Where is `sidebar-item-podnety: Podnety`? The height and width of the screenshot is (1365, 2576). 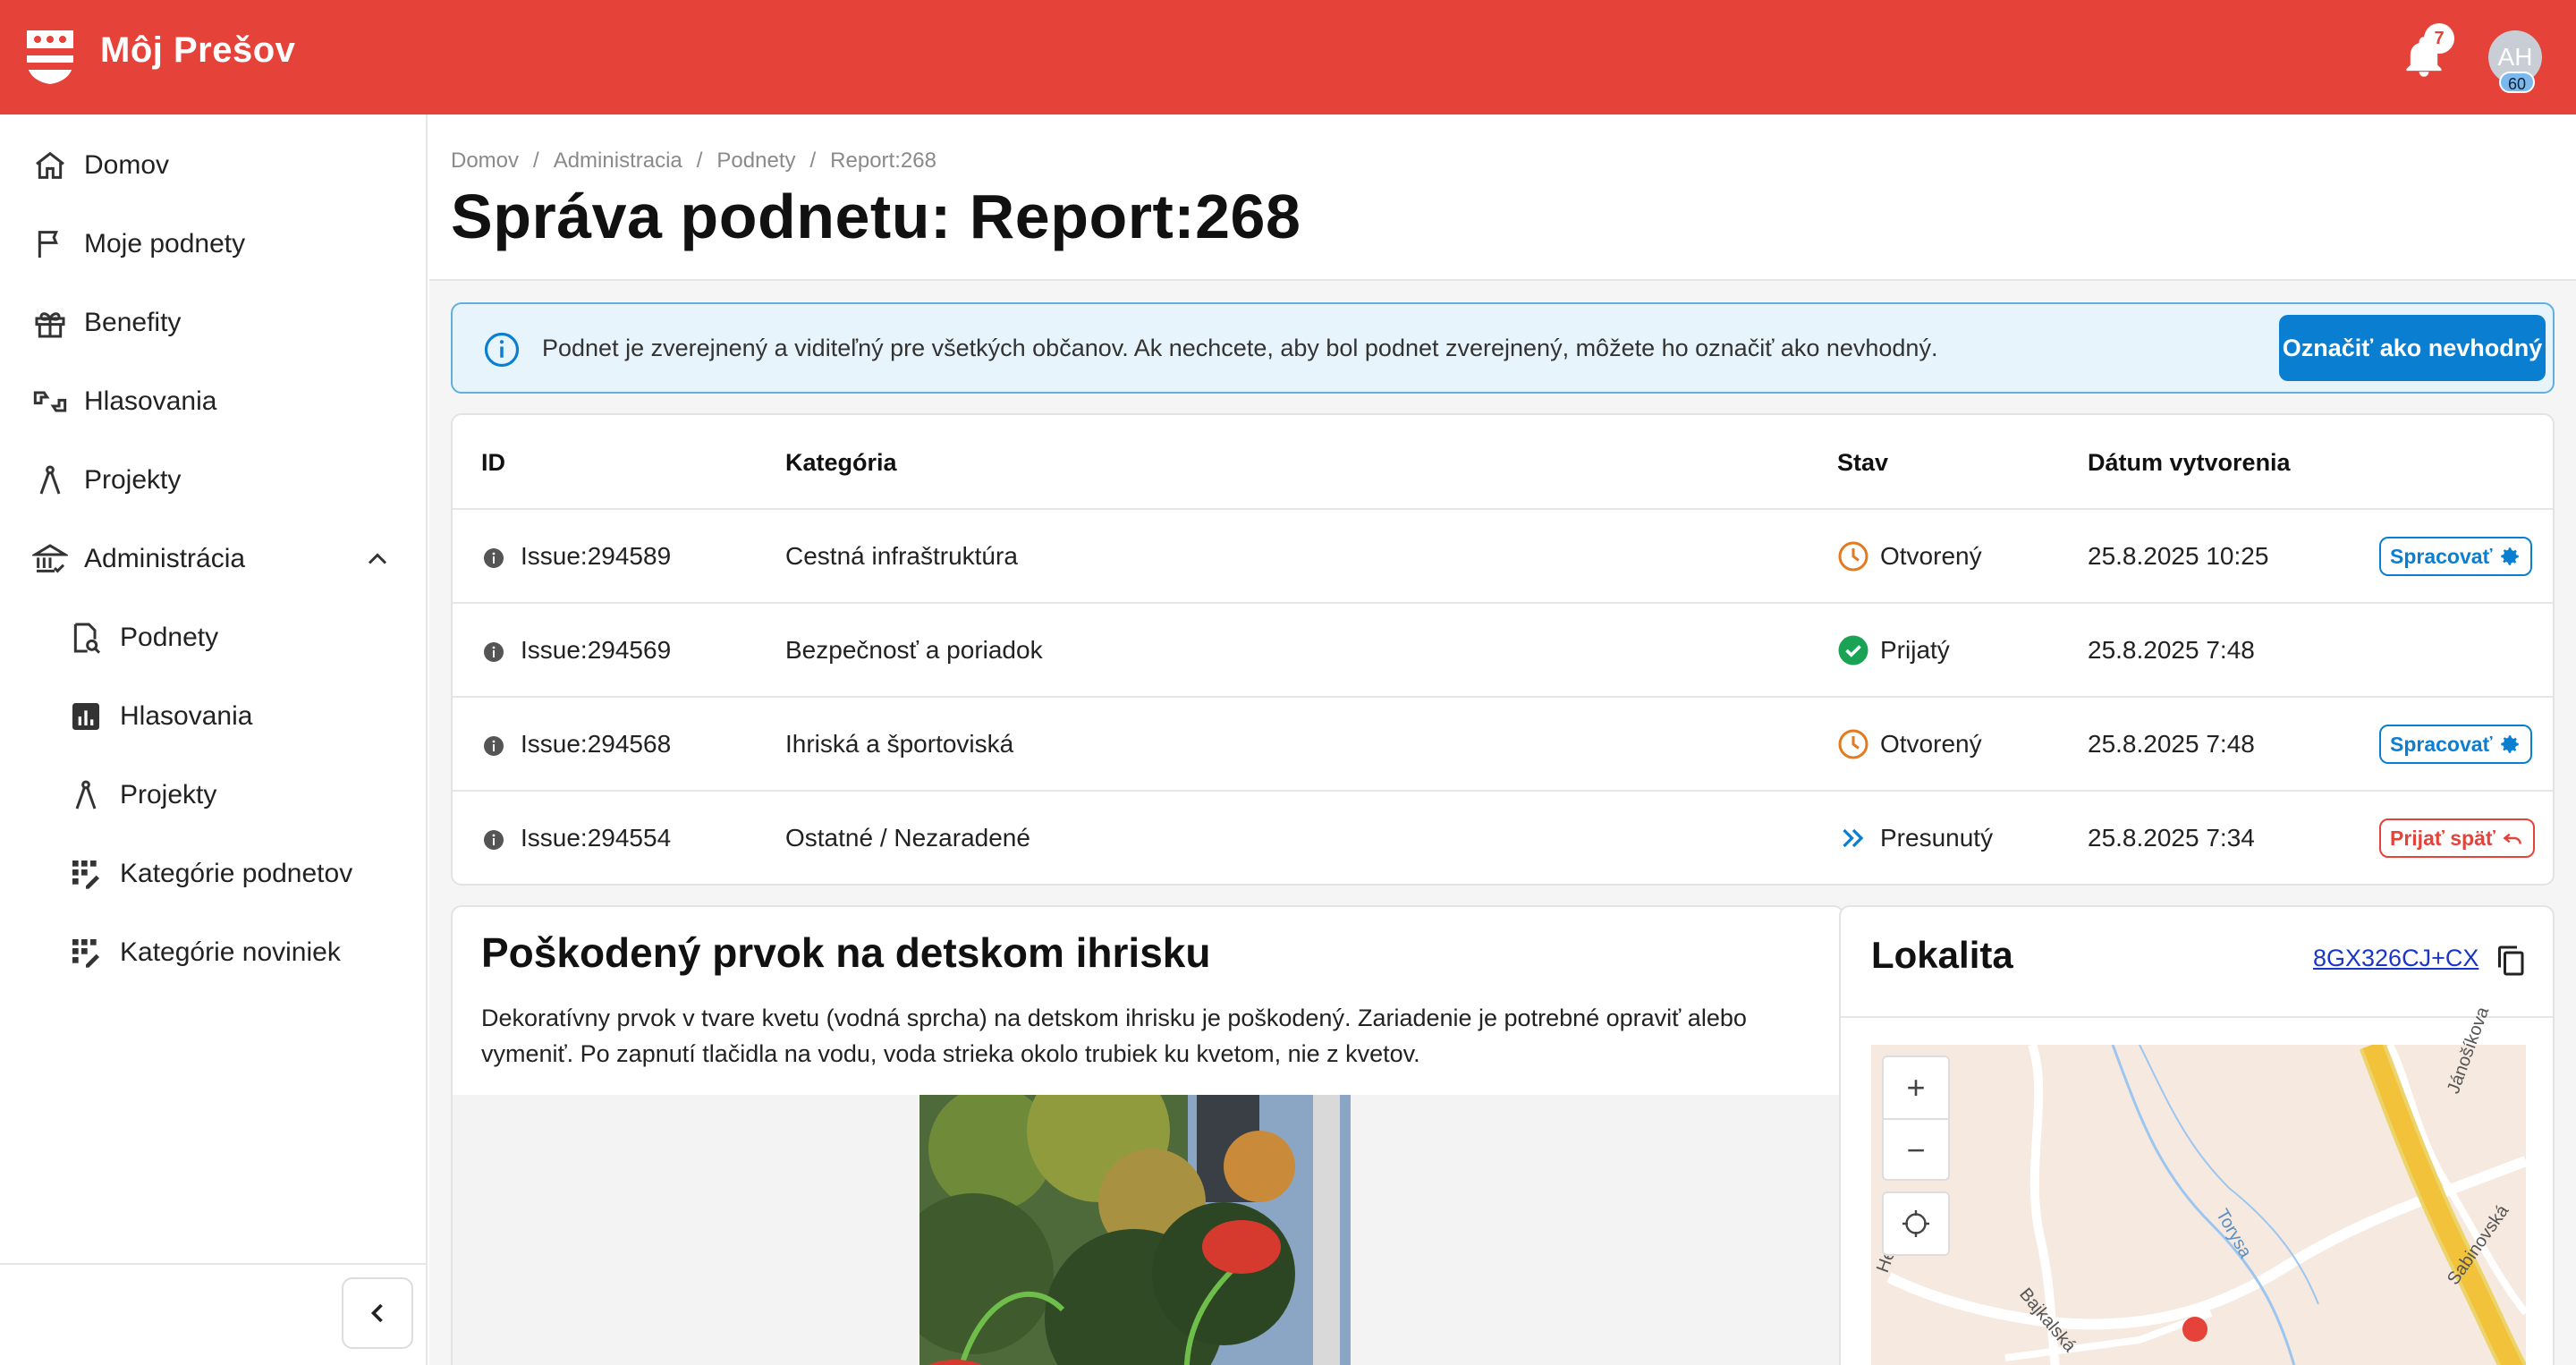
sidebar-item-podnety: Podnety is located at coordinates (214, 637).